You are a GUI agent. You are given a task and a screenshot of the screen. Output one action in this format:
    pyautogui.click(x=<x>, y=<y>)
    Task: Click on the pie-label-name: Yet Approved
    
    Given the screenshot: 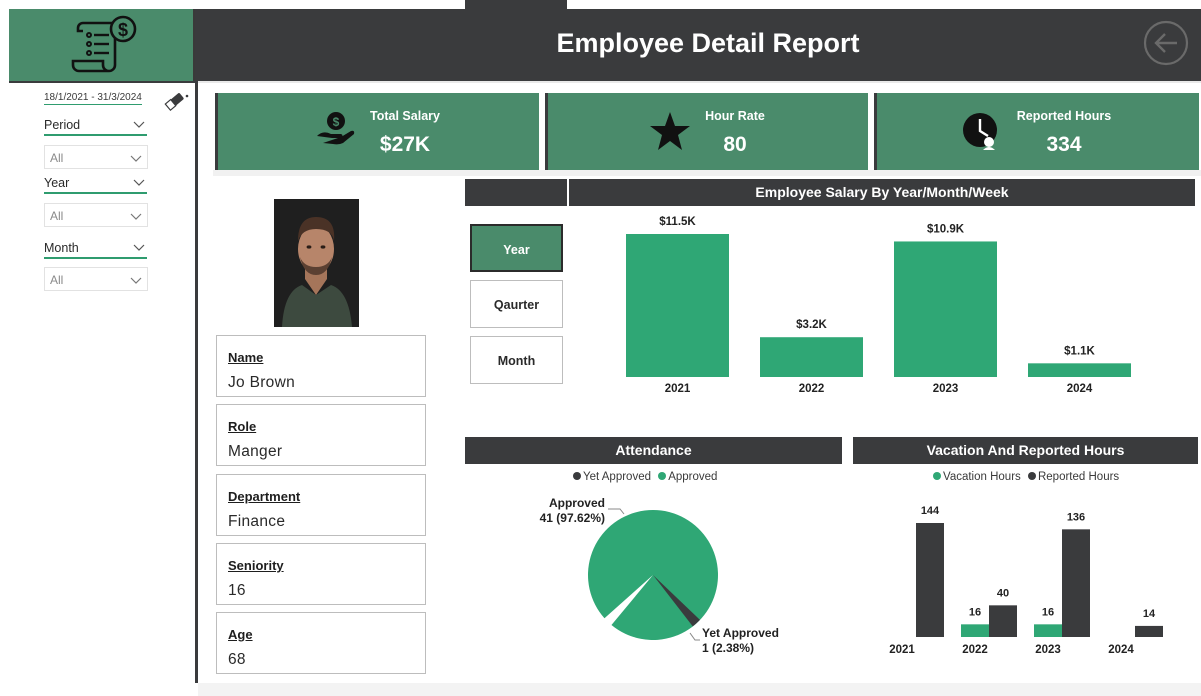 What is the action you would take?
    pyautogui.click(x=740, y=633)
    